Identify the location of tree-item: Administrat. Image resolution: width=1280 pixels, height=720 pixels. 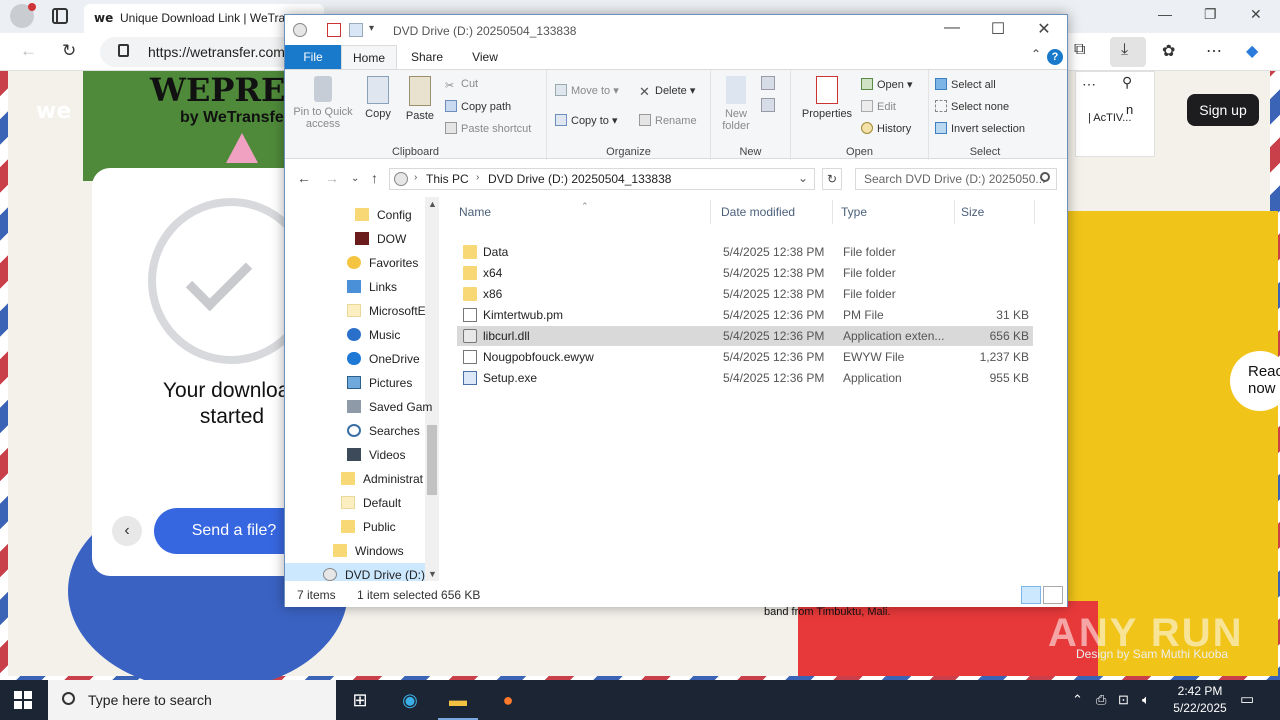
(355, 479).